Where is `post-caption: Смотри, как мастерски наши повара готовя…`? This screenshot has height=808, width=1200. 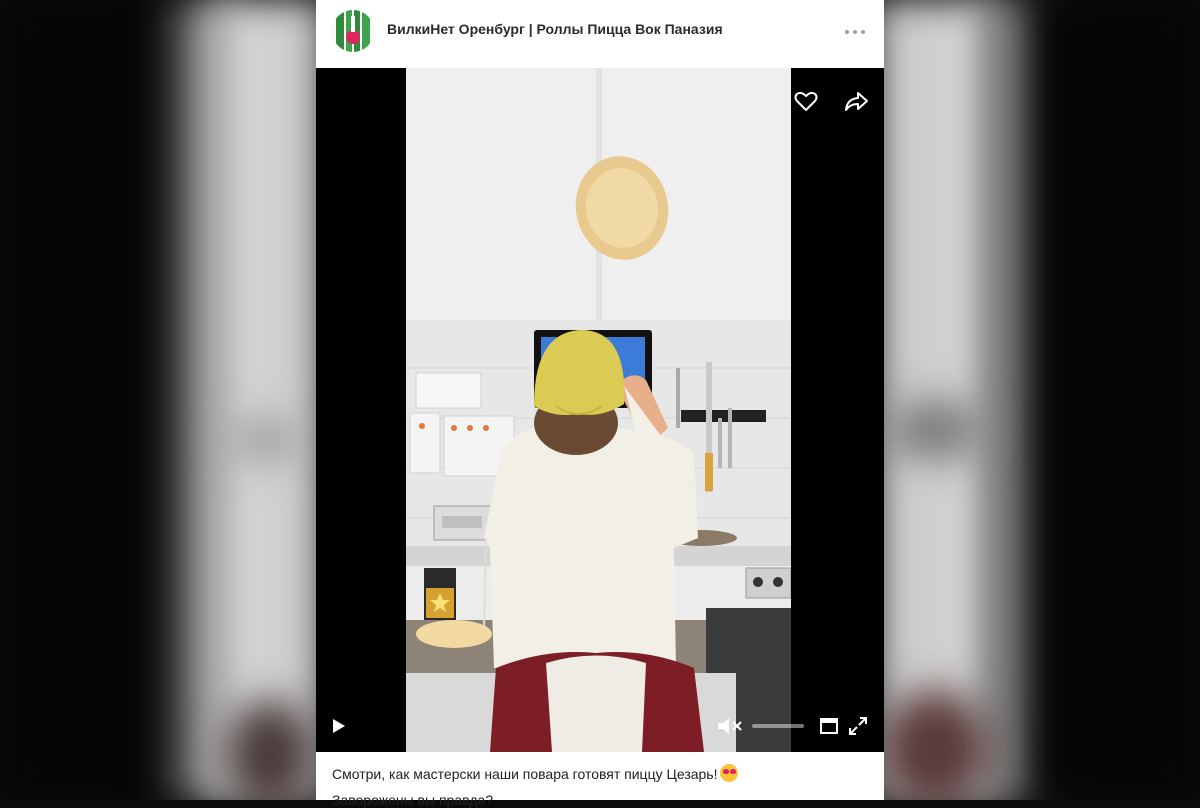
post-caption: Смотри, как мастерски наши повара готовя… is located at coordinates (535, 773).